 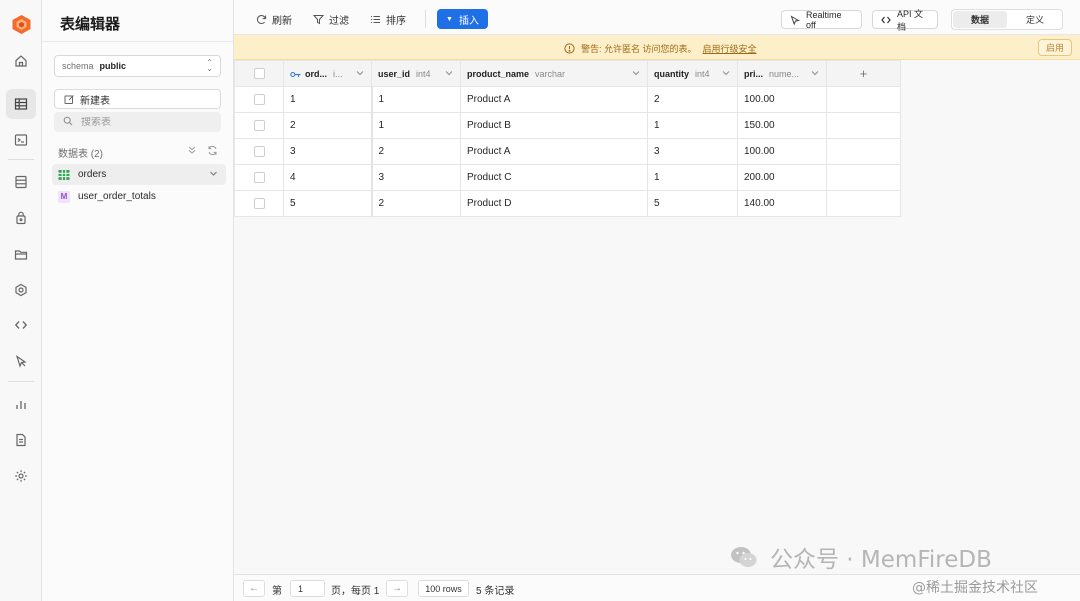 What do you see at coordinates (192, 151) in the screenshot?
I see `collapse-all-icon` at bounding box center [192, 151].